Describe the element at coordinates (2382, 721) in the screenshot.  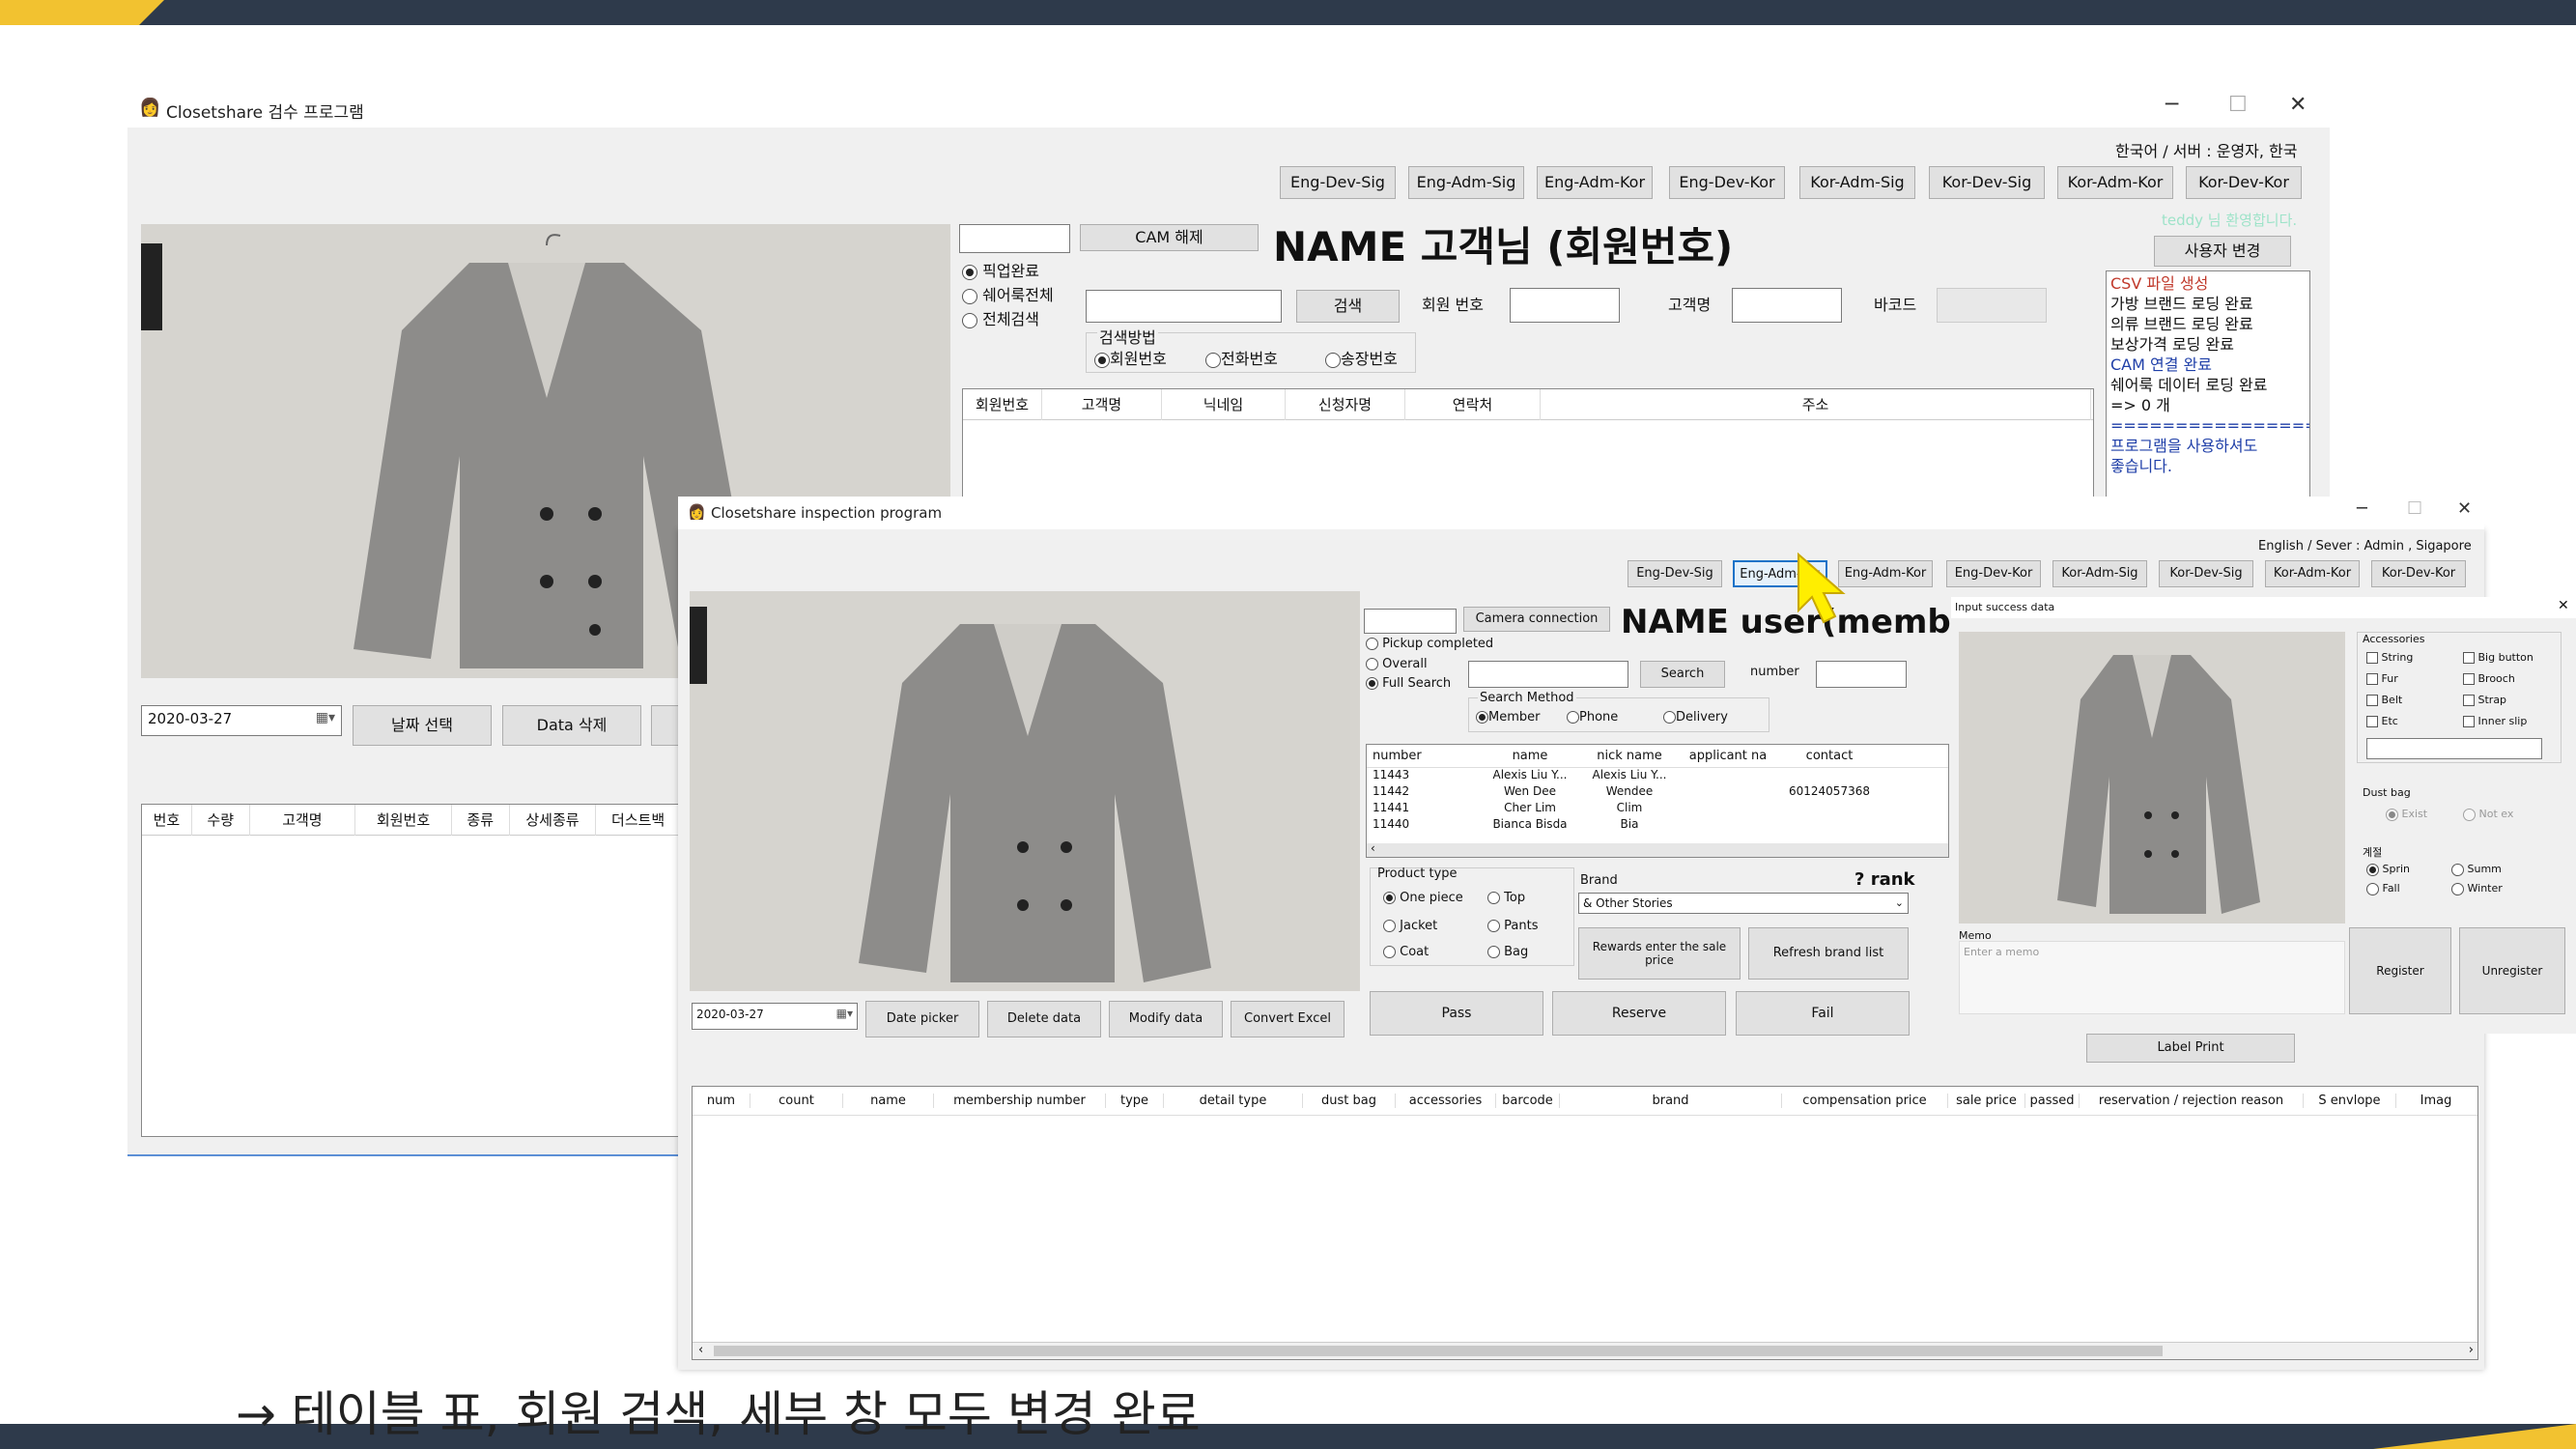
I see `accessory-etc: Etc` at that location.